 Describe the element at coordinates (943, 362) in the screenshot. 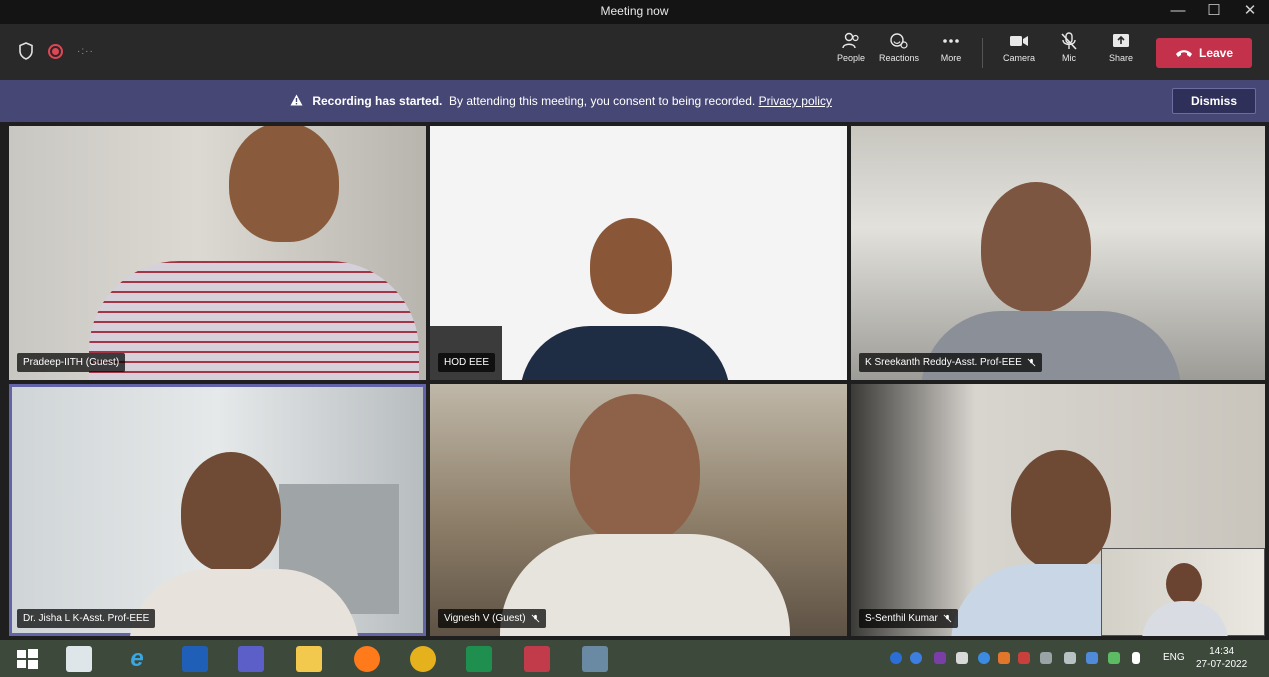

I see `participant-name: K Sreekanth Reddy-Asst. Prof-EEE` at that location.